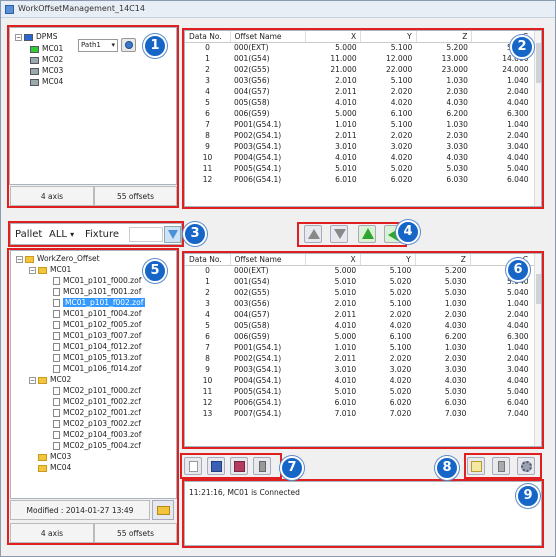 The height and width of the screenshot is (557, 556). Describe the element at coordinates (518, 270) in the screenshot. I see `badge-6: 6` at that location.